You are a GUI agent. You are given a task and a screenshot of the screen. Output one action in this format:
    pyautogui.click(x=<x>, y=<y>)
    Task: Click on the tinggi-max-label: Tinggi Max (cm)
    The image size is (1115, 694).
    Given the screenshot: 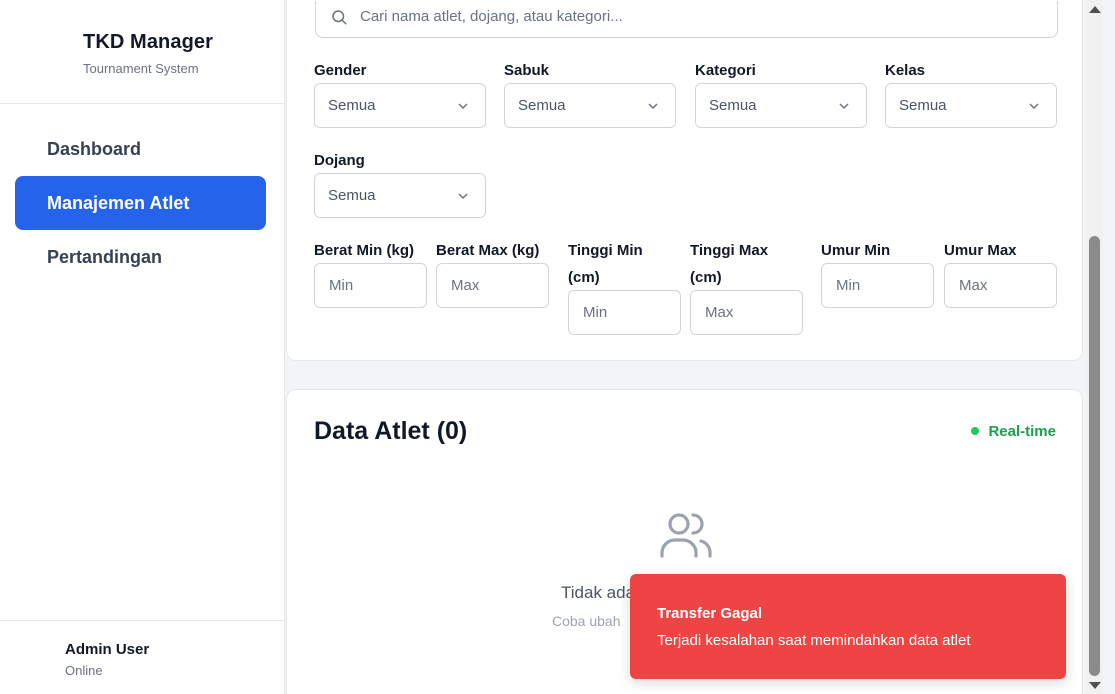 What is the action you would take?
    pyautogui.click(x=729, y=264)
    